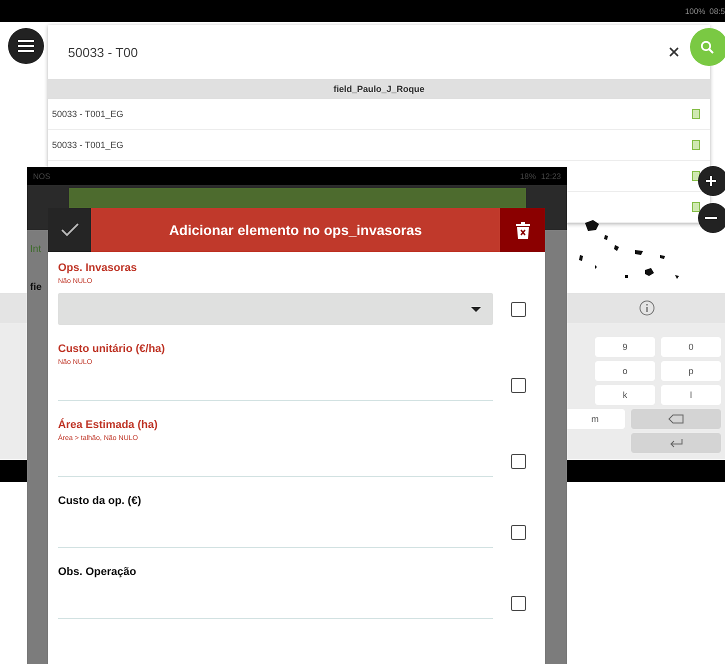 The image size is (725, 664). I want to click on battery-level: 18%, so click(528, 176).